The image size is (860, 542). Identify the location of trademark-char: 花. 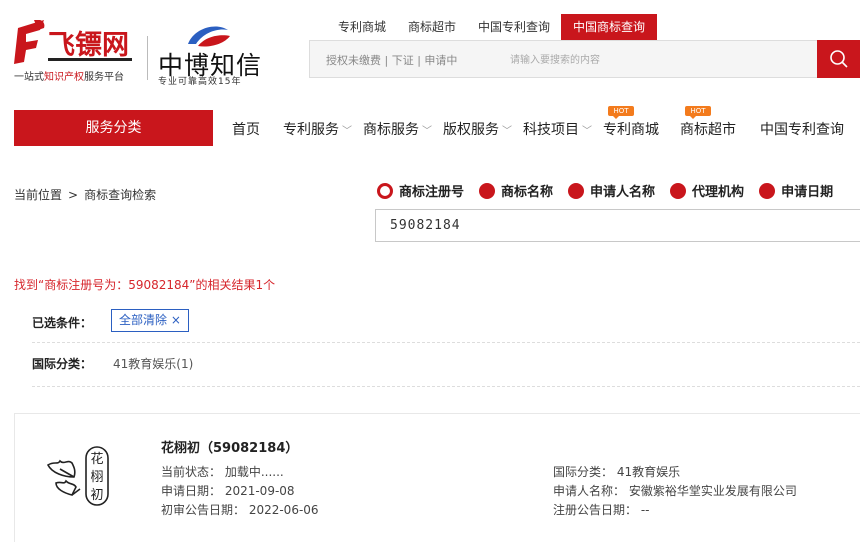
(96, 459).